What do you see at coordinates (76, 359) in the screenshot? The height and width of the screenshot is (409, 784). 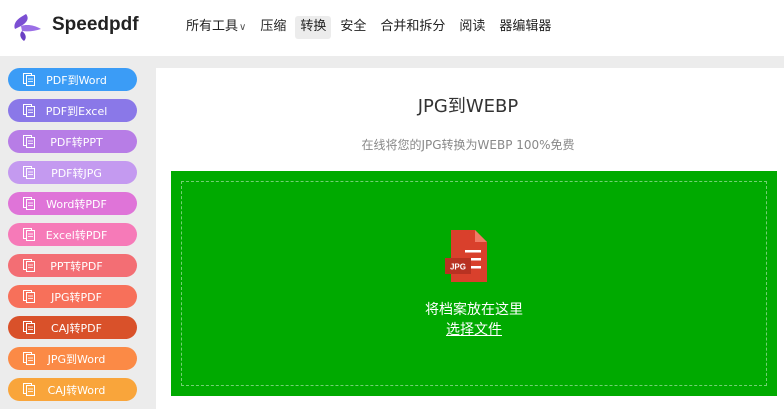 I see `sidebar-item-label: JPG到Word` at bounding box center [76, 359].